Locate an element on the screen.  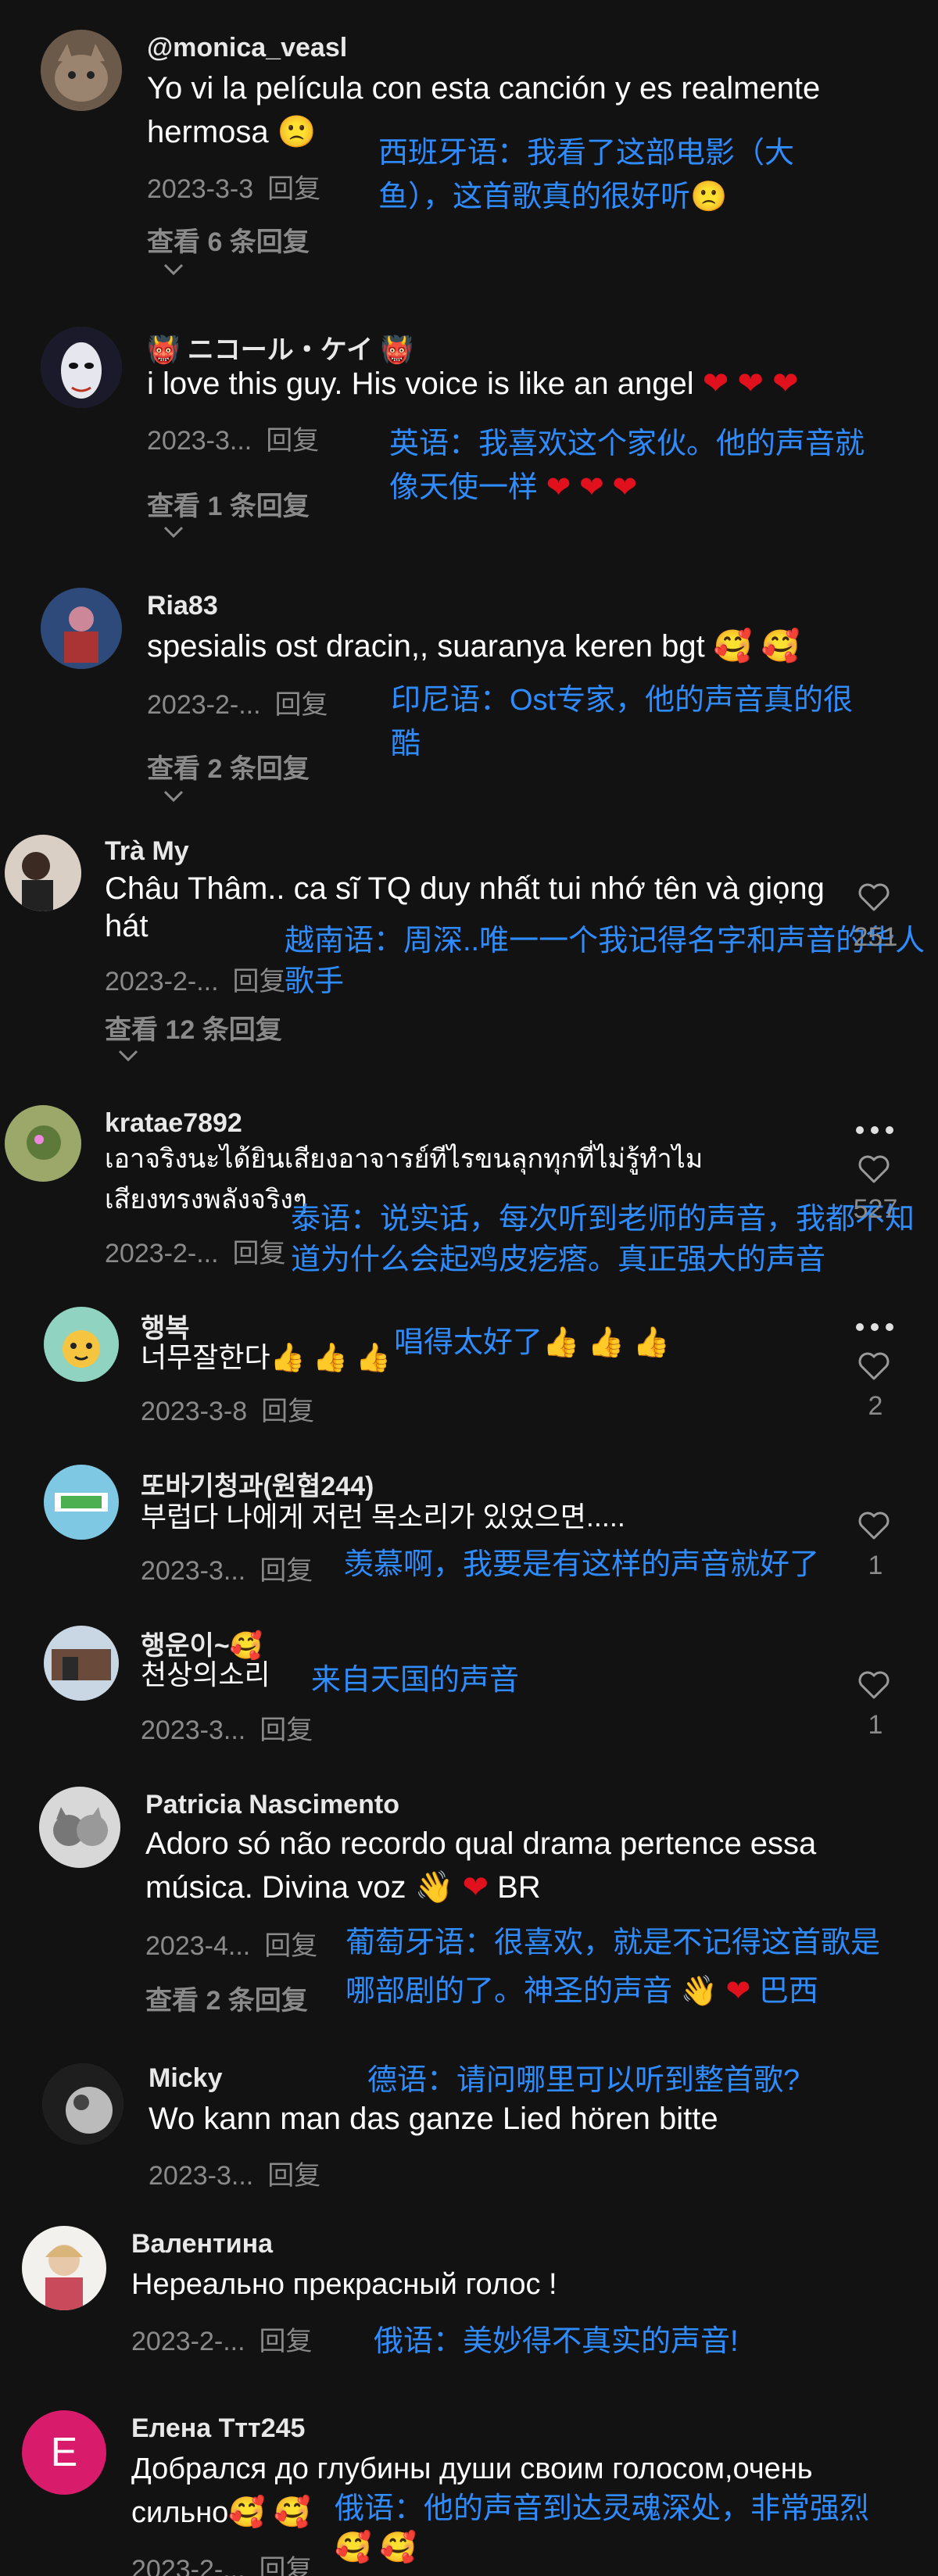
translation-text: 来自天国的声音 is located at coordinates (415, 1680).